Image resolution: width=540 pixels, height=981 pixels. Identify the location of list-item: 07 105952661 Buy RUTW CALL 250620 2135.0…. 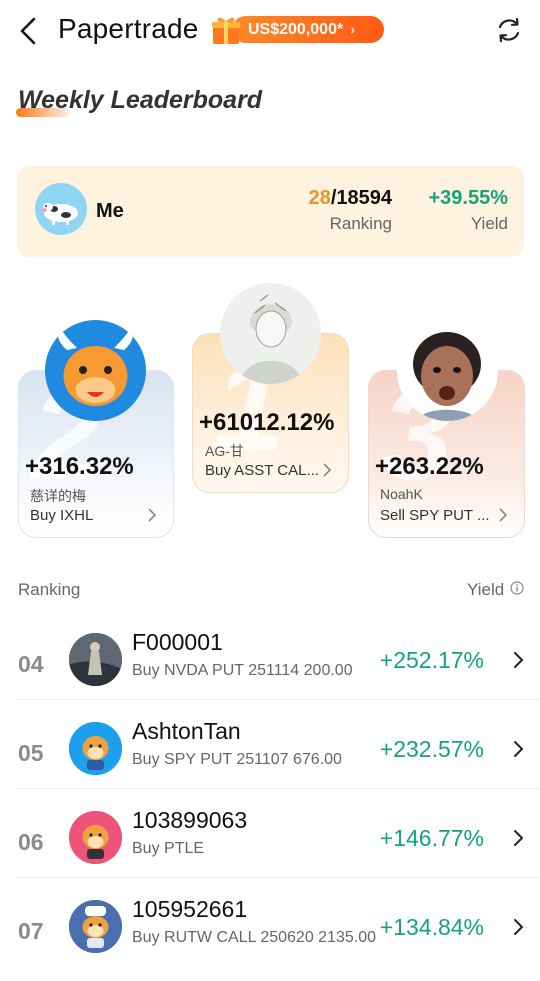
(270, 936).